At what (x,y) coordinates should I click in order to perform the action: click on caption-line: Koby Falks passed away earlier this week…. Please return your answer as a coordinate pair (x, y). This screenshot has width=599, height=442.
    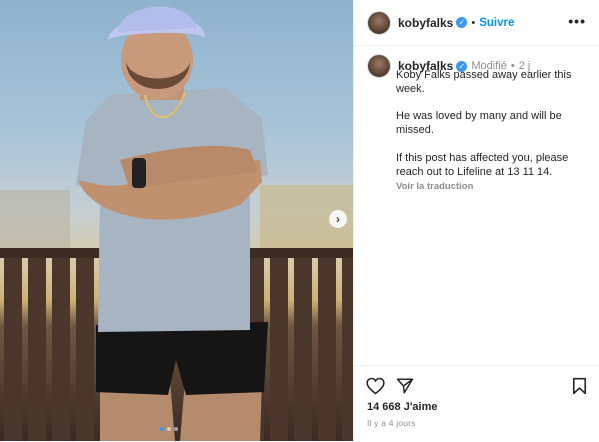
    Looking at the image, I should click on (484, 82).